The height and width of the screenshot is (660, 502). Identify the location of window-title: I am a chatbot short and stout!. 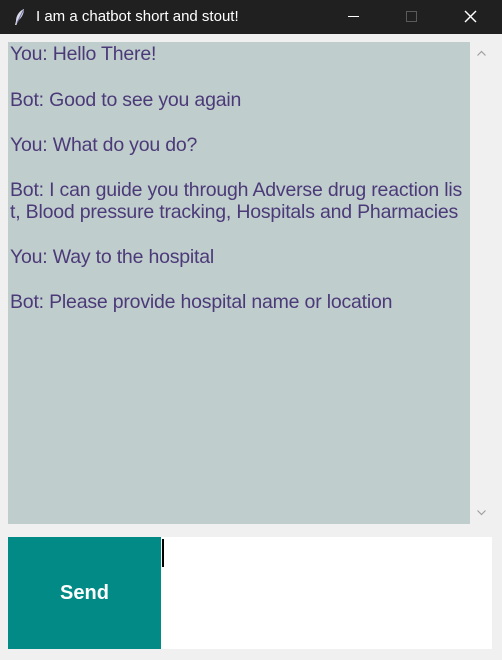
(137, 16).